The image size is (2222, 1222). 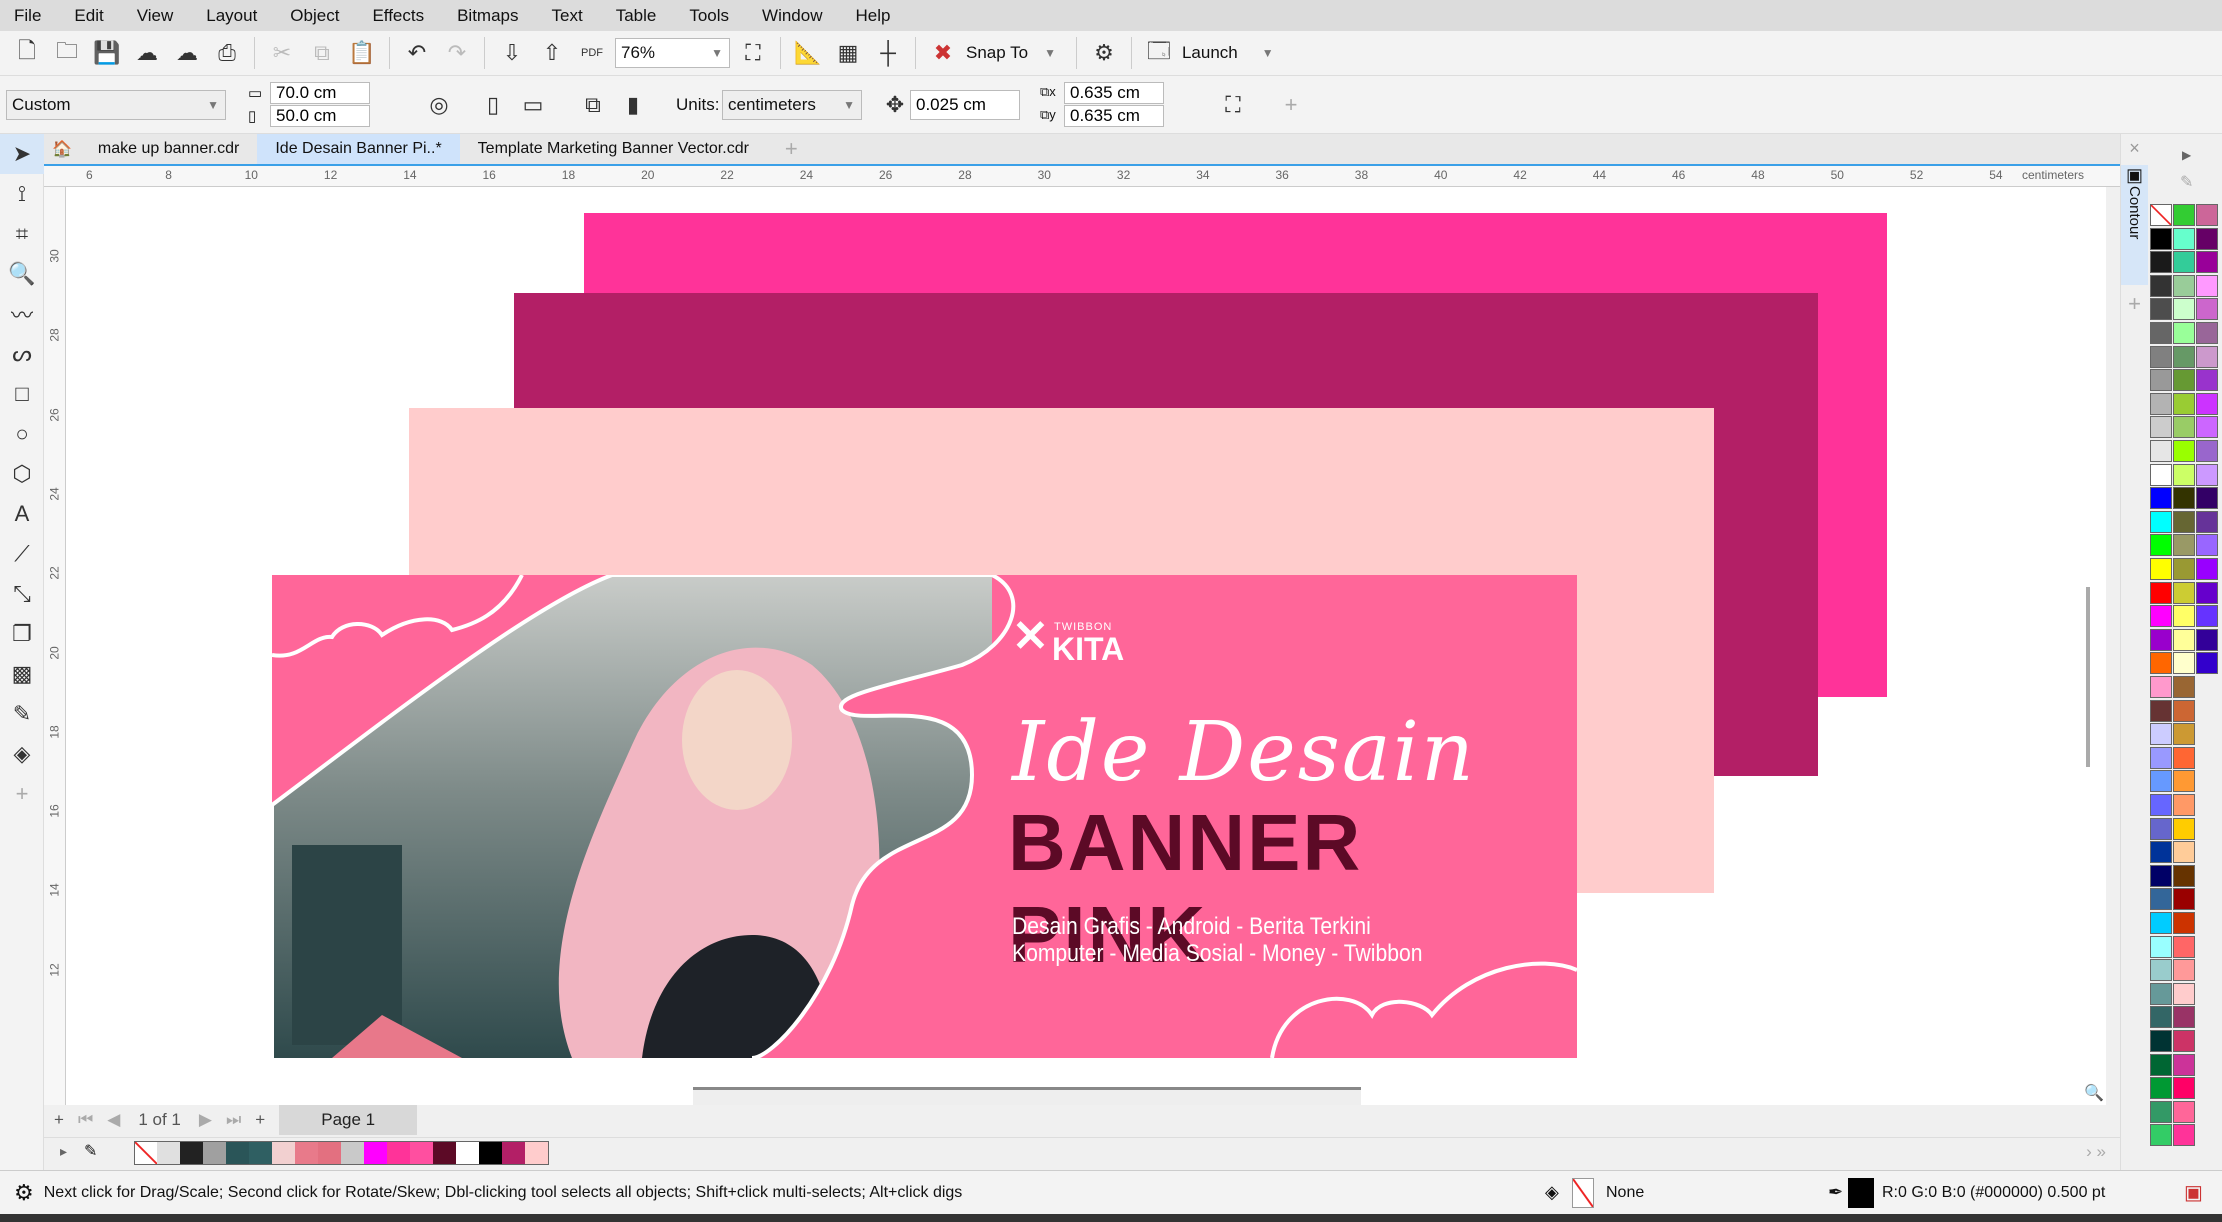 What do you see at coordinates (22, 674) in the screenshot?
I see `transparency-icon: ▩` at bounding box center [22, 674].